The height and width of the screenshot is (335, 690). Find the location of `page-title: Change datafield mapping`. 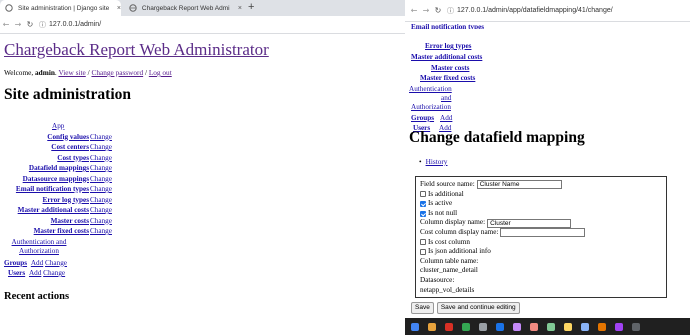

page-title: Change datafield mapping is located at coordinates (497, 137).